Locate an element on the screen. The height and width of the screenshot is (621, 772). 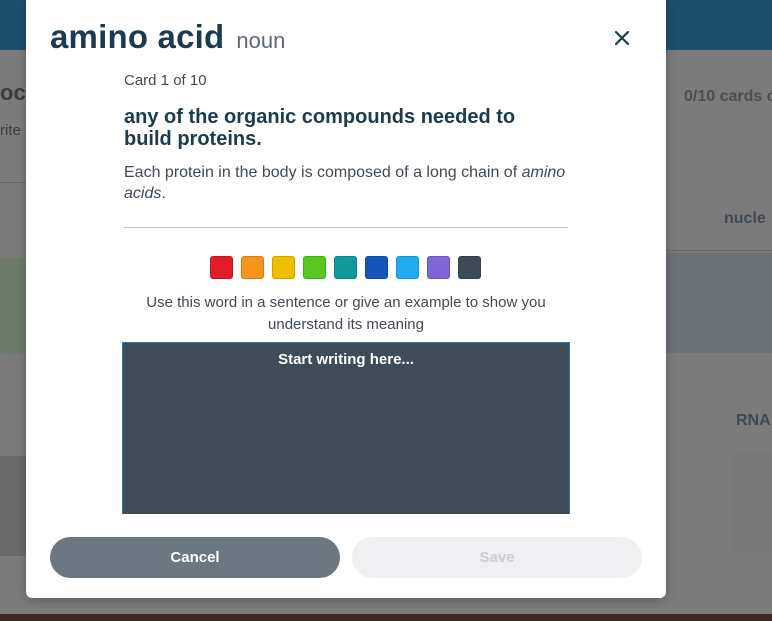
close-icon is located at coordinates (622, 38).